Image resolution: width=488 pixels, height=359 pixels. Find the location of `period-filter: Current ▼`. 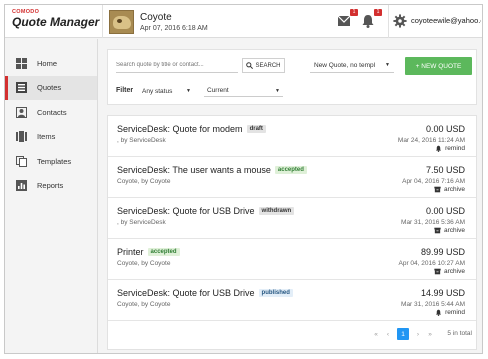

period-filter: Current ▼ is located at coordinates (243, 91).